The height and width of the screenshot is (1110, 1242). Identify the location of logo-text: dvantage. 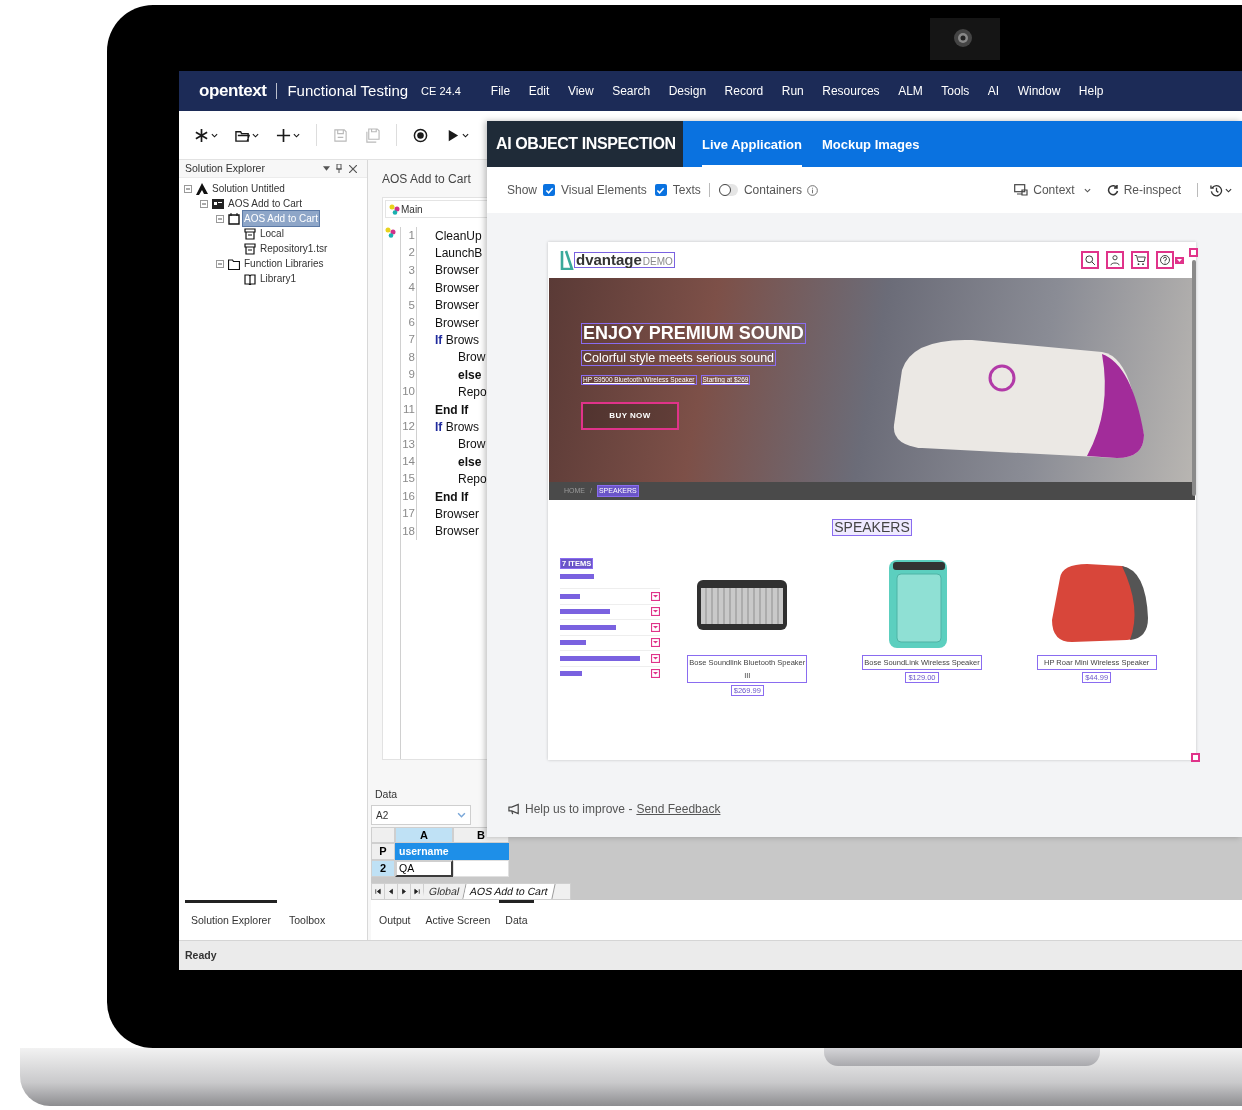
(609, 259).